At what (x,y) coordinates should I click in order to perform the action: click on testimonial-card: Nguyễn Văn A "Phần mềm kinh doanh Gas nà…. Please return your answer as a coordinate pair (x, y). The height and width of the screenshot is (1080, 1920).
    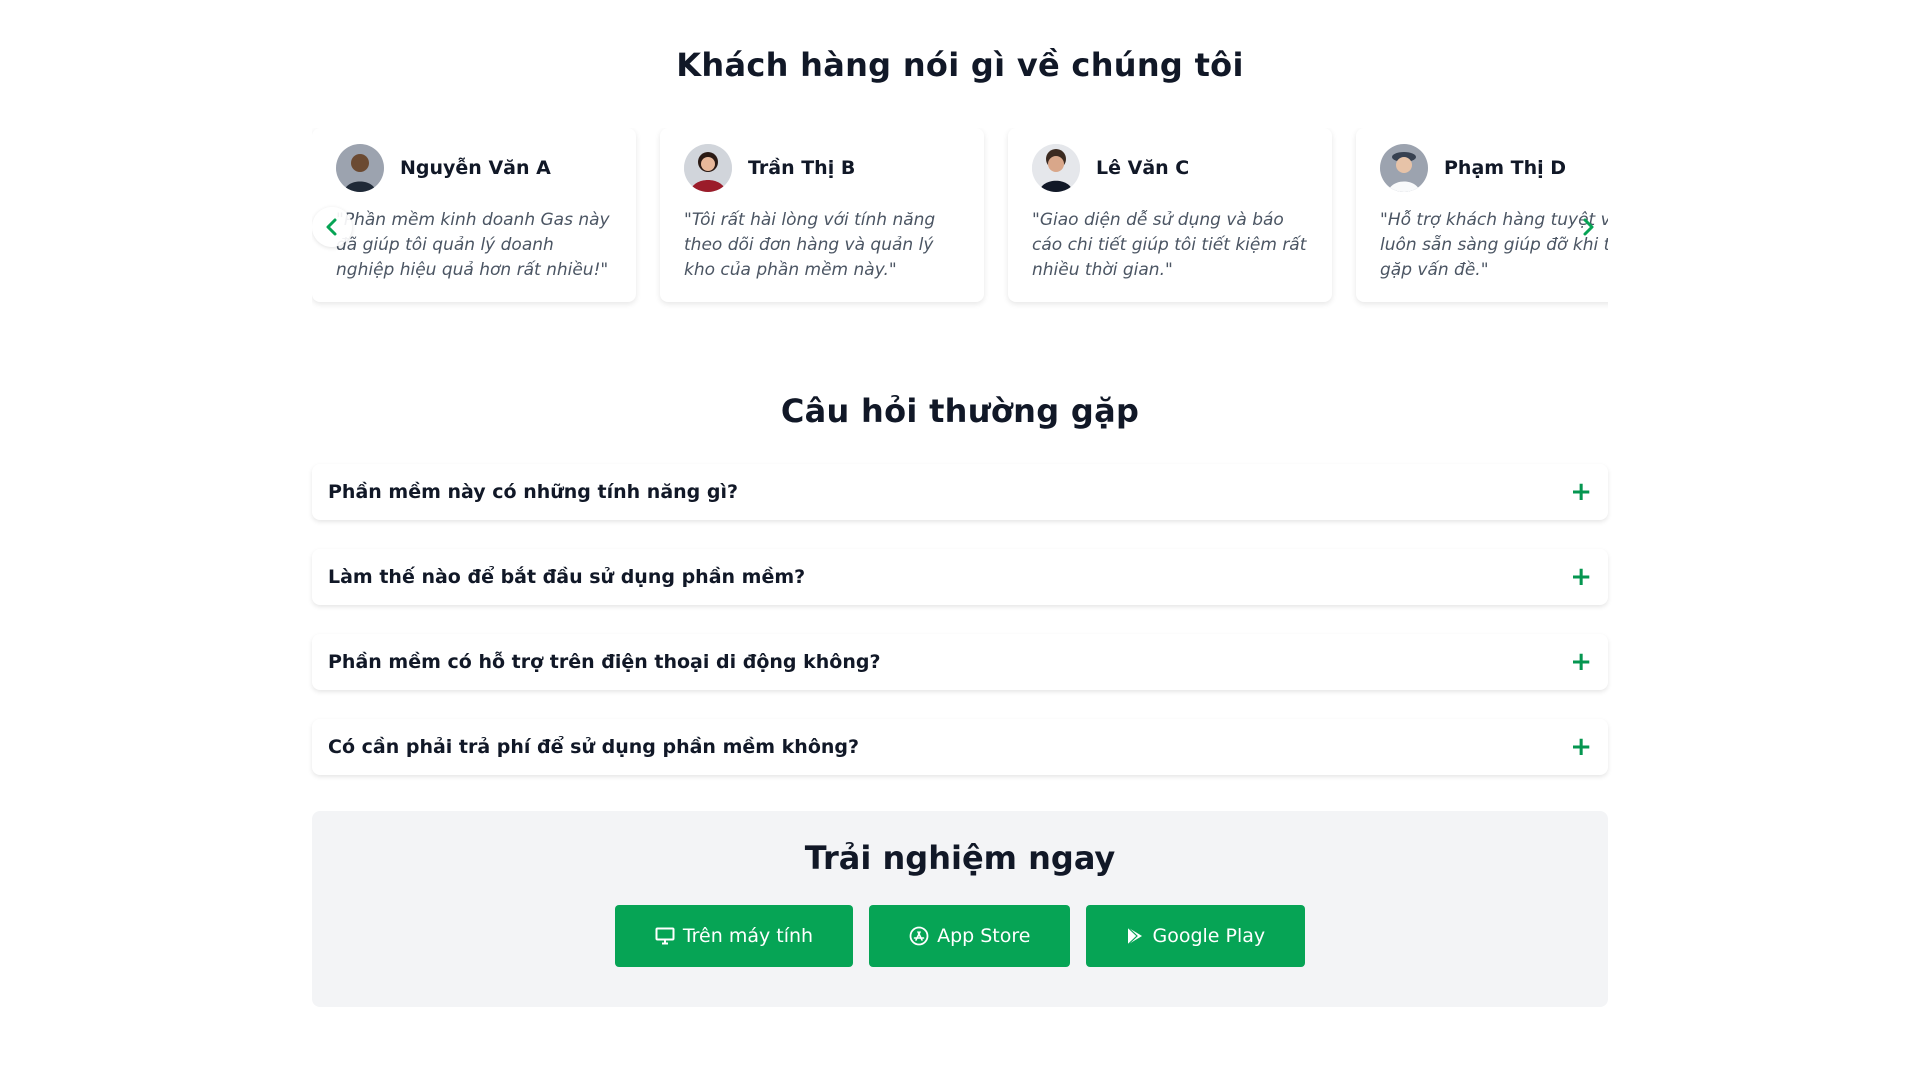
    Looking at the image, I should click on (474, 215).